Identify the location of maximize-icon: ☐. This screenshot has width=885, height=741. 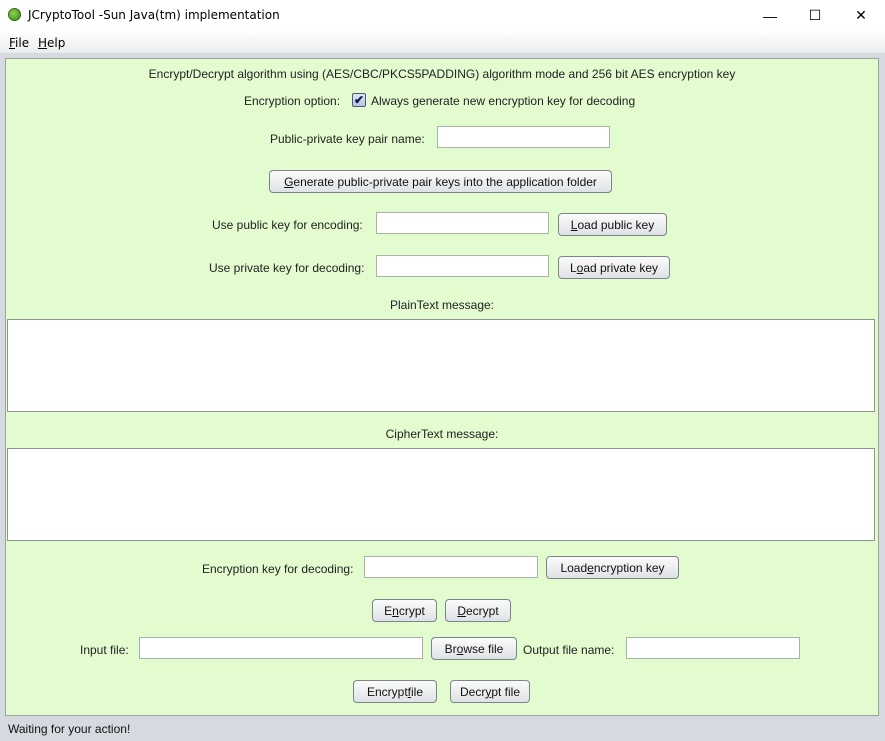
(815, 15).